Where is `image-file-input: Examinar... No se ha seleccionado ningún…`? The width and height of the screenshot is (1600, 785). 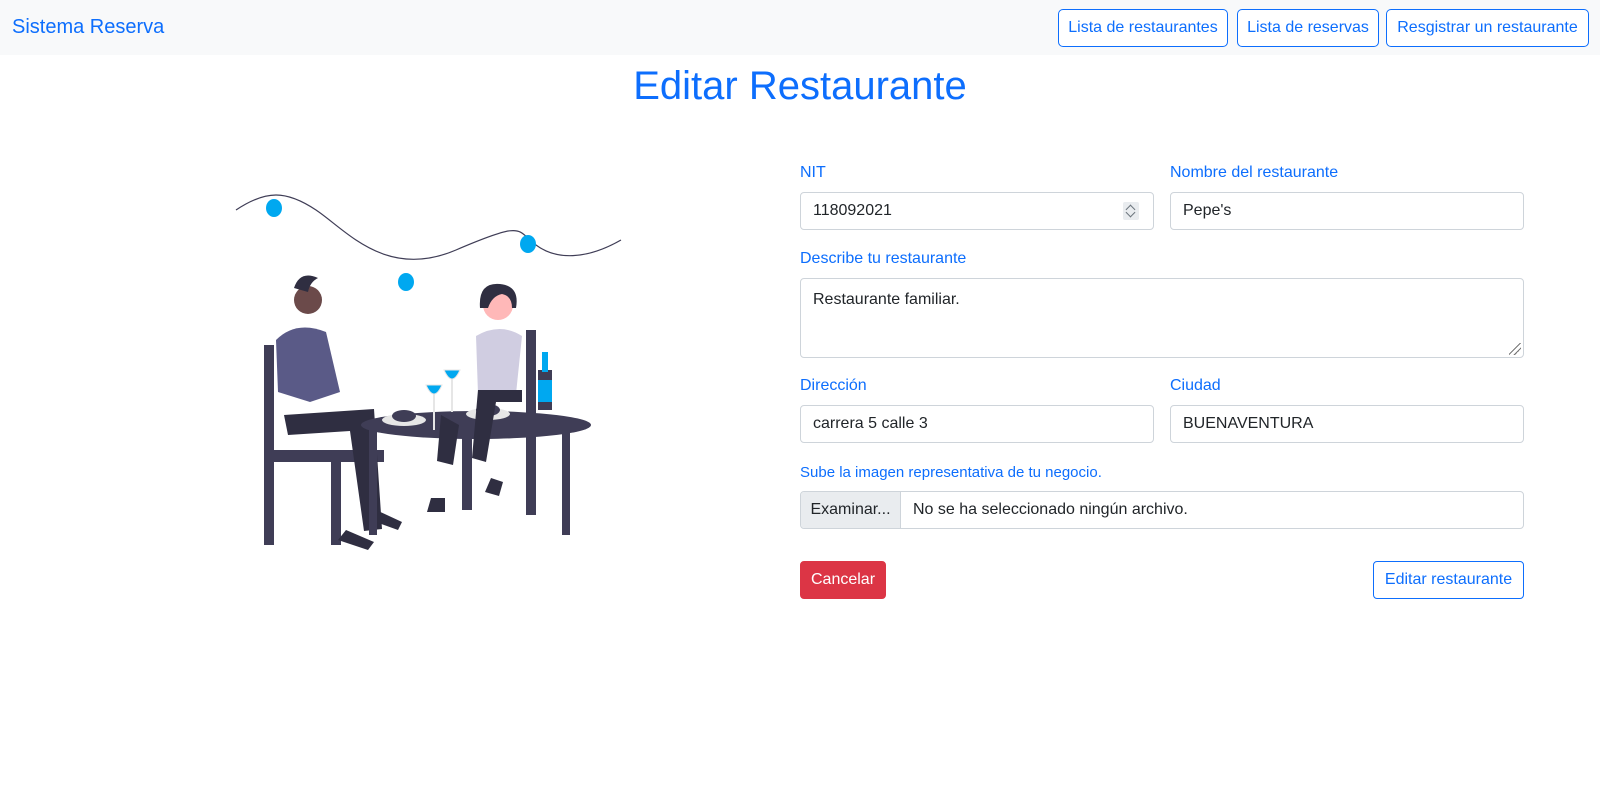
image-file-input: Examinar... No se ha seleccionado ningún… is located at coordinates (1162, 510).